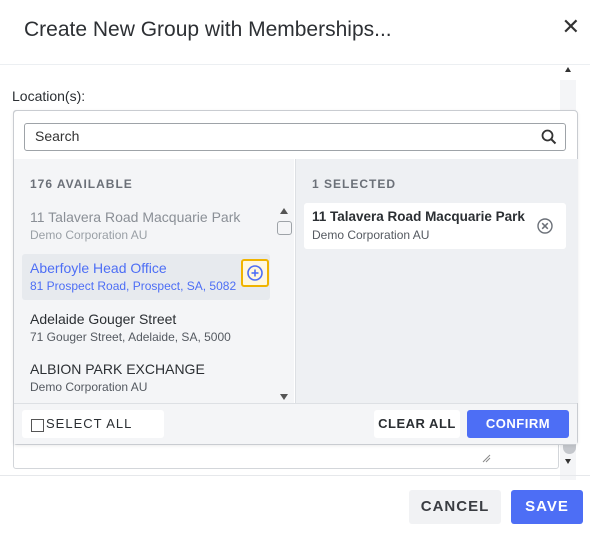 This screenshot has height=533, width=590. What do you see at coordinates (117, 369) in the screenshot?
I see `available-item-name: ALBION PARK EXCHANGE` at bounding box center [117, 369].